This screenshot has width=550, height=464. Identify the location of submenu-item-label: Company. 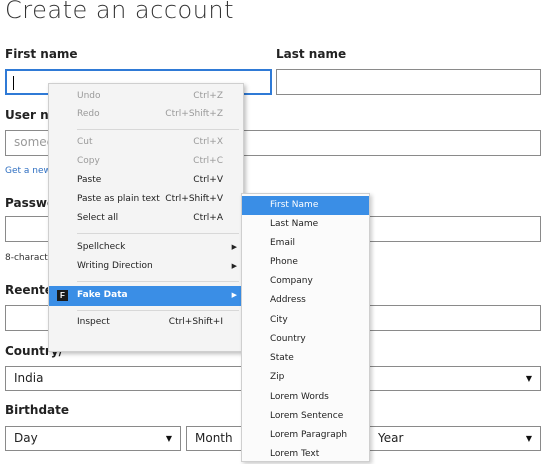
(291, 281).